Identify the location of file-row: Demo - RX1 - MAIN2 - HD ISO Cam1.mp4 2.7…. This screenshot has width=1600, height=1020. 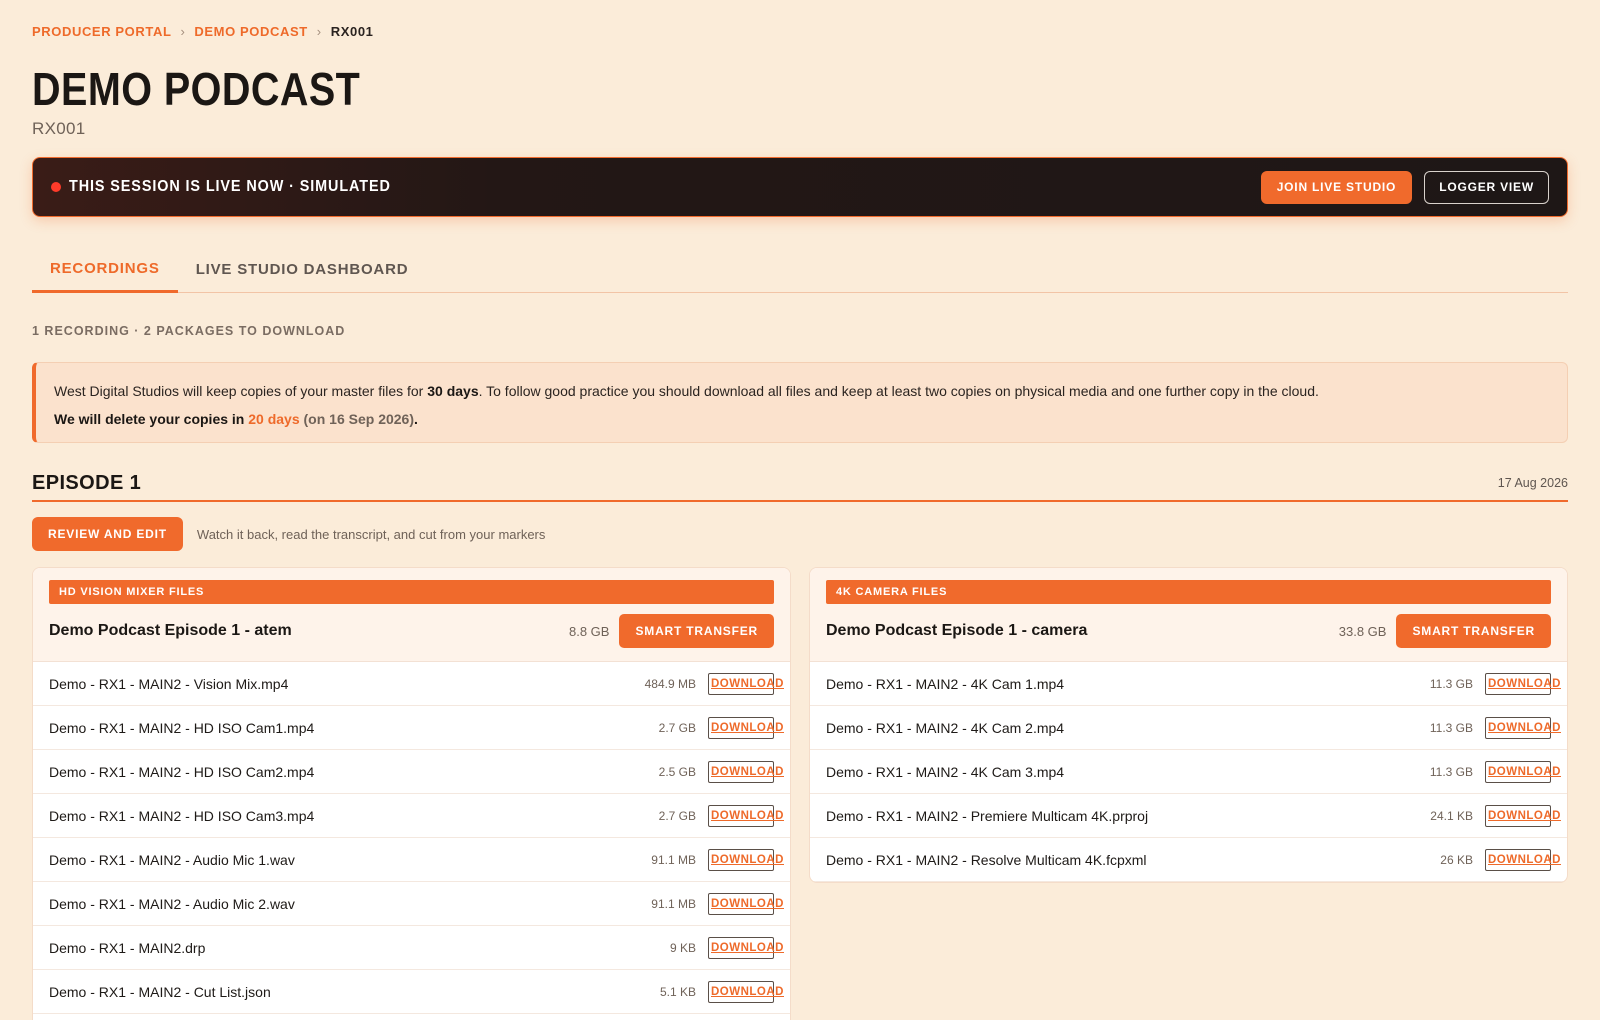
(411, 728).